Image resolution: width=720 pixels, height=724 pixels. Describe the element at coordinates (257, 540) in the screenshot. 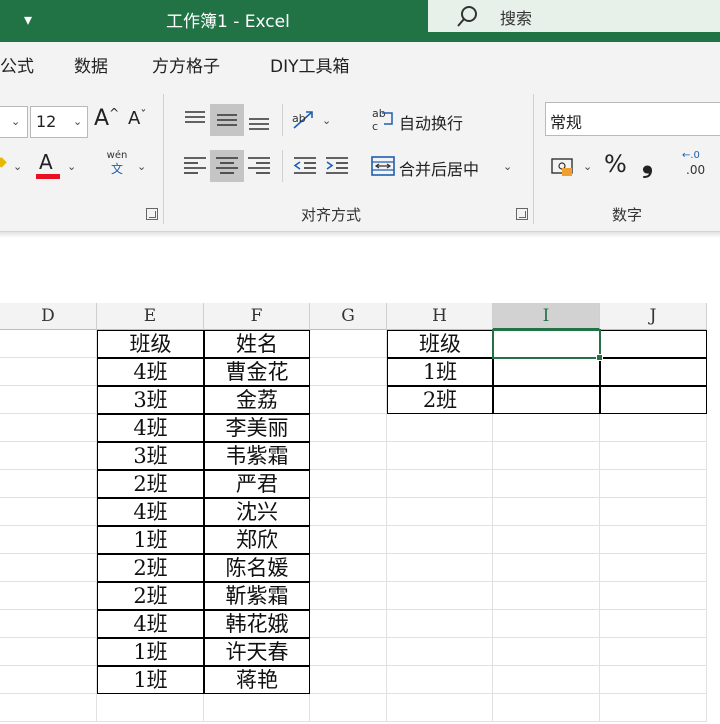

I see `table-cell: 郑欣` at that location.